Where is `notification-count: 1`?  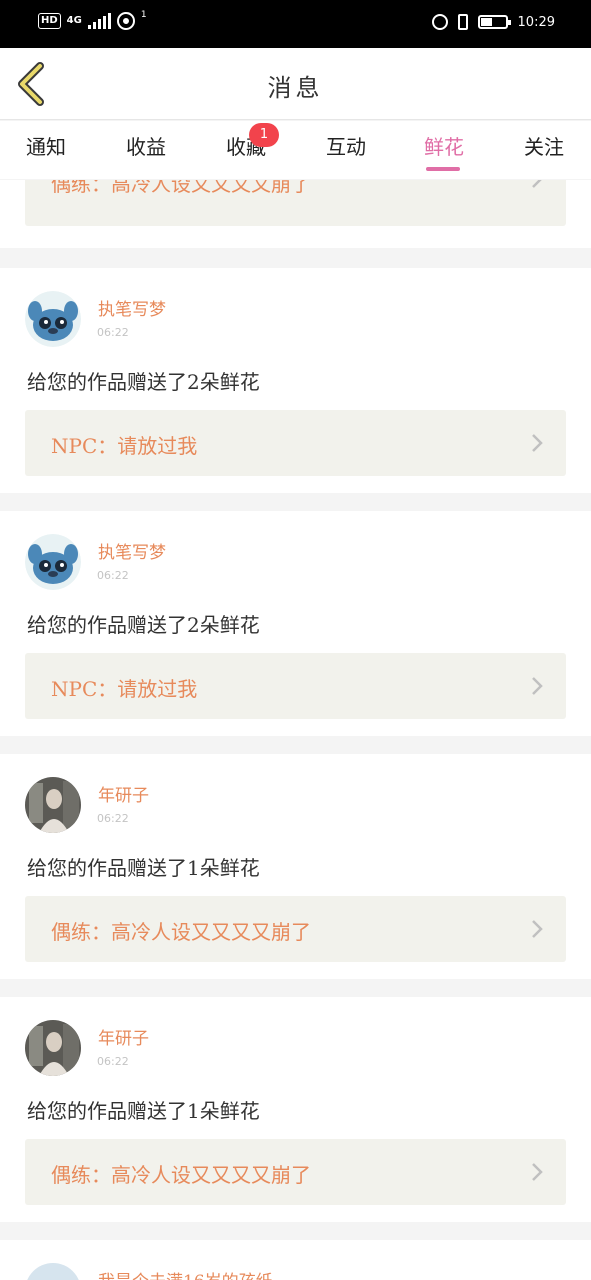
notification-count: 1 is located at coordinates (143, 15).